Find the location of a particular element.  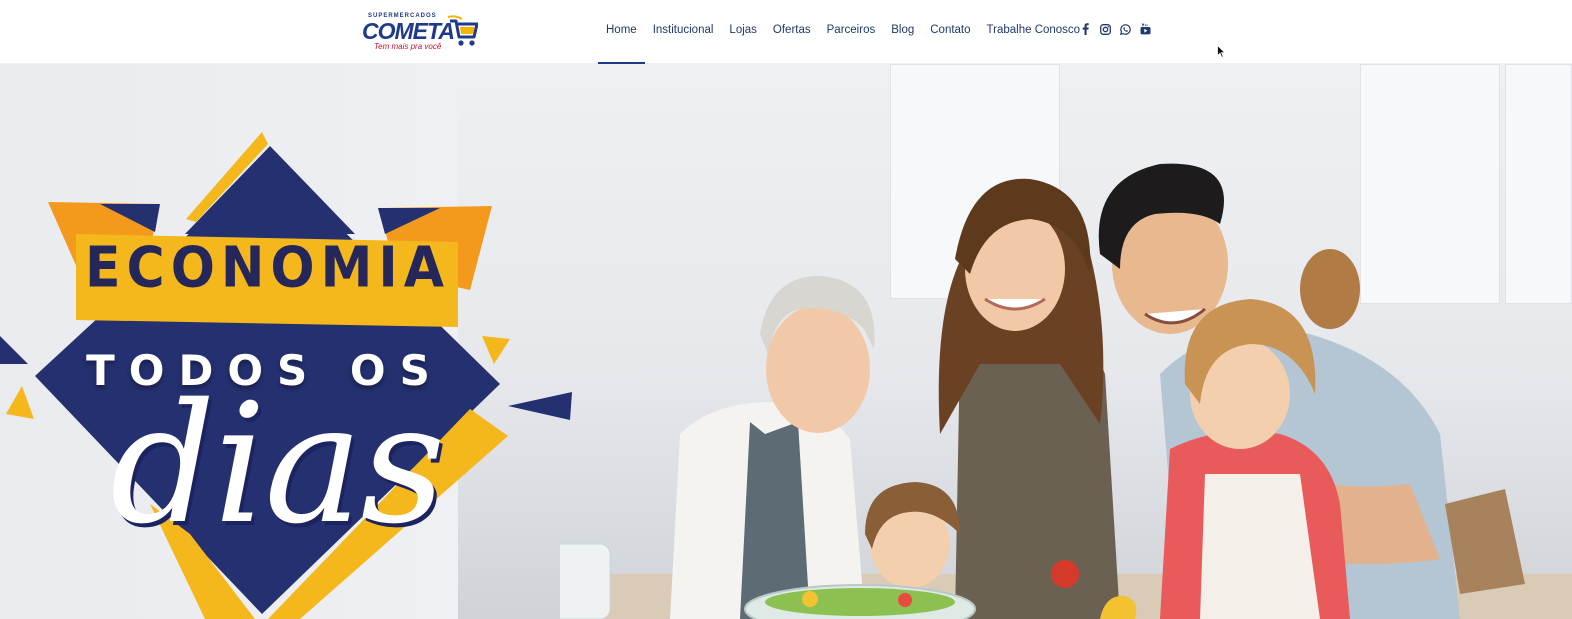

mouse-pointer-icon is located at coordinates (1221, 51).